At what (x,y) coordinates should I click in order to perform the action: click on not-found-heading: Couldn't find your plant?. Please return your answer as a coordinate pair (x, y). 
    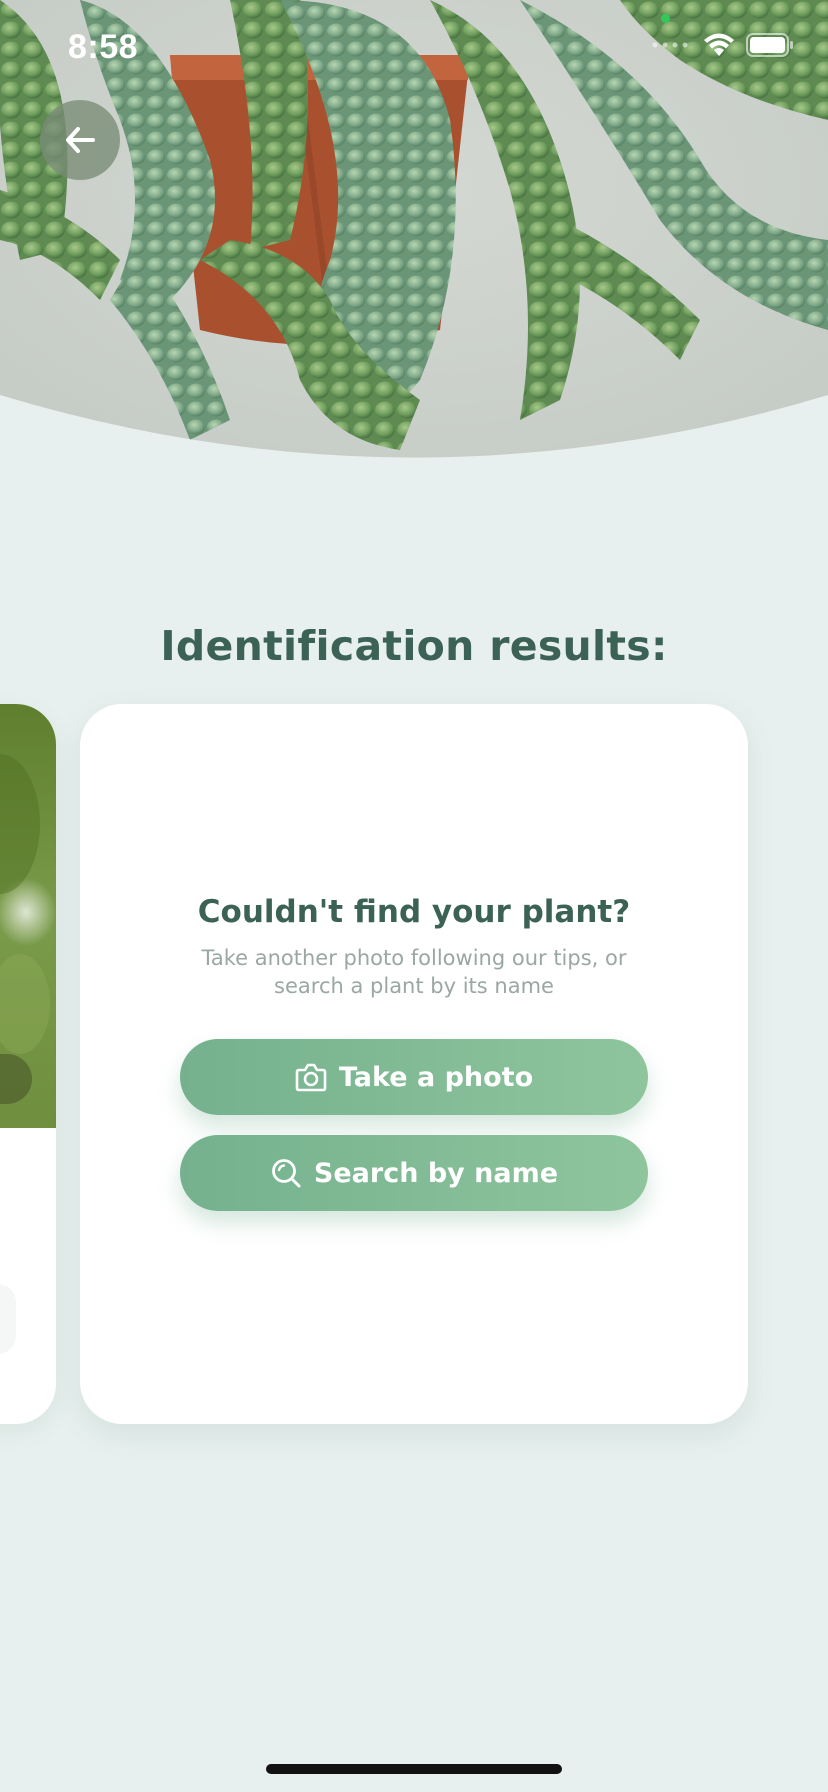
    Looking at the image, I should click on (414, 912).